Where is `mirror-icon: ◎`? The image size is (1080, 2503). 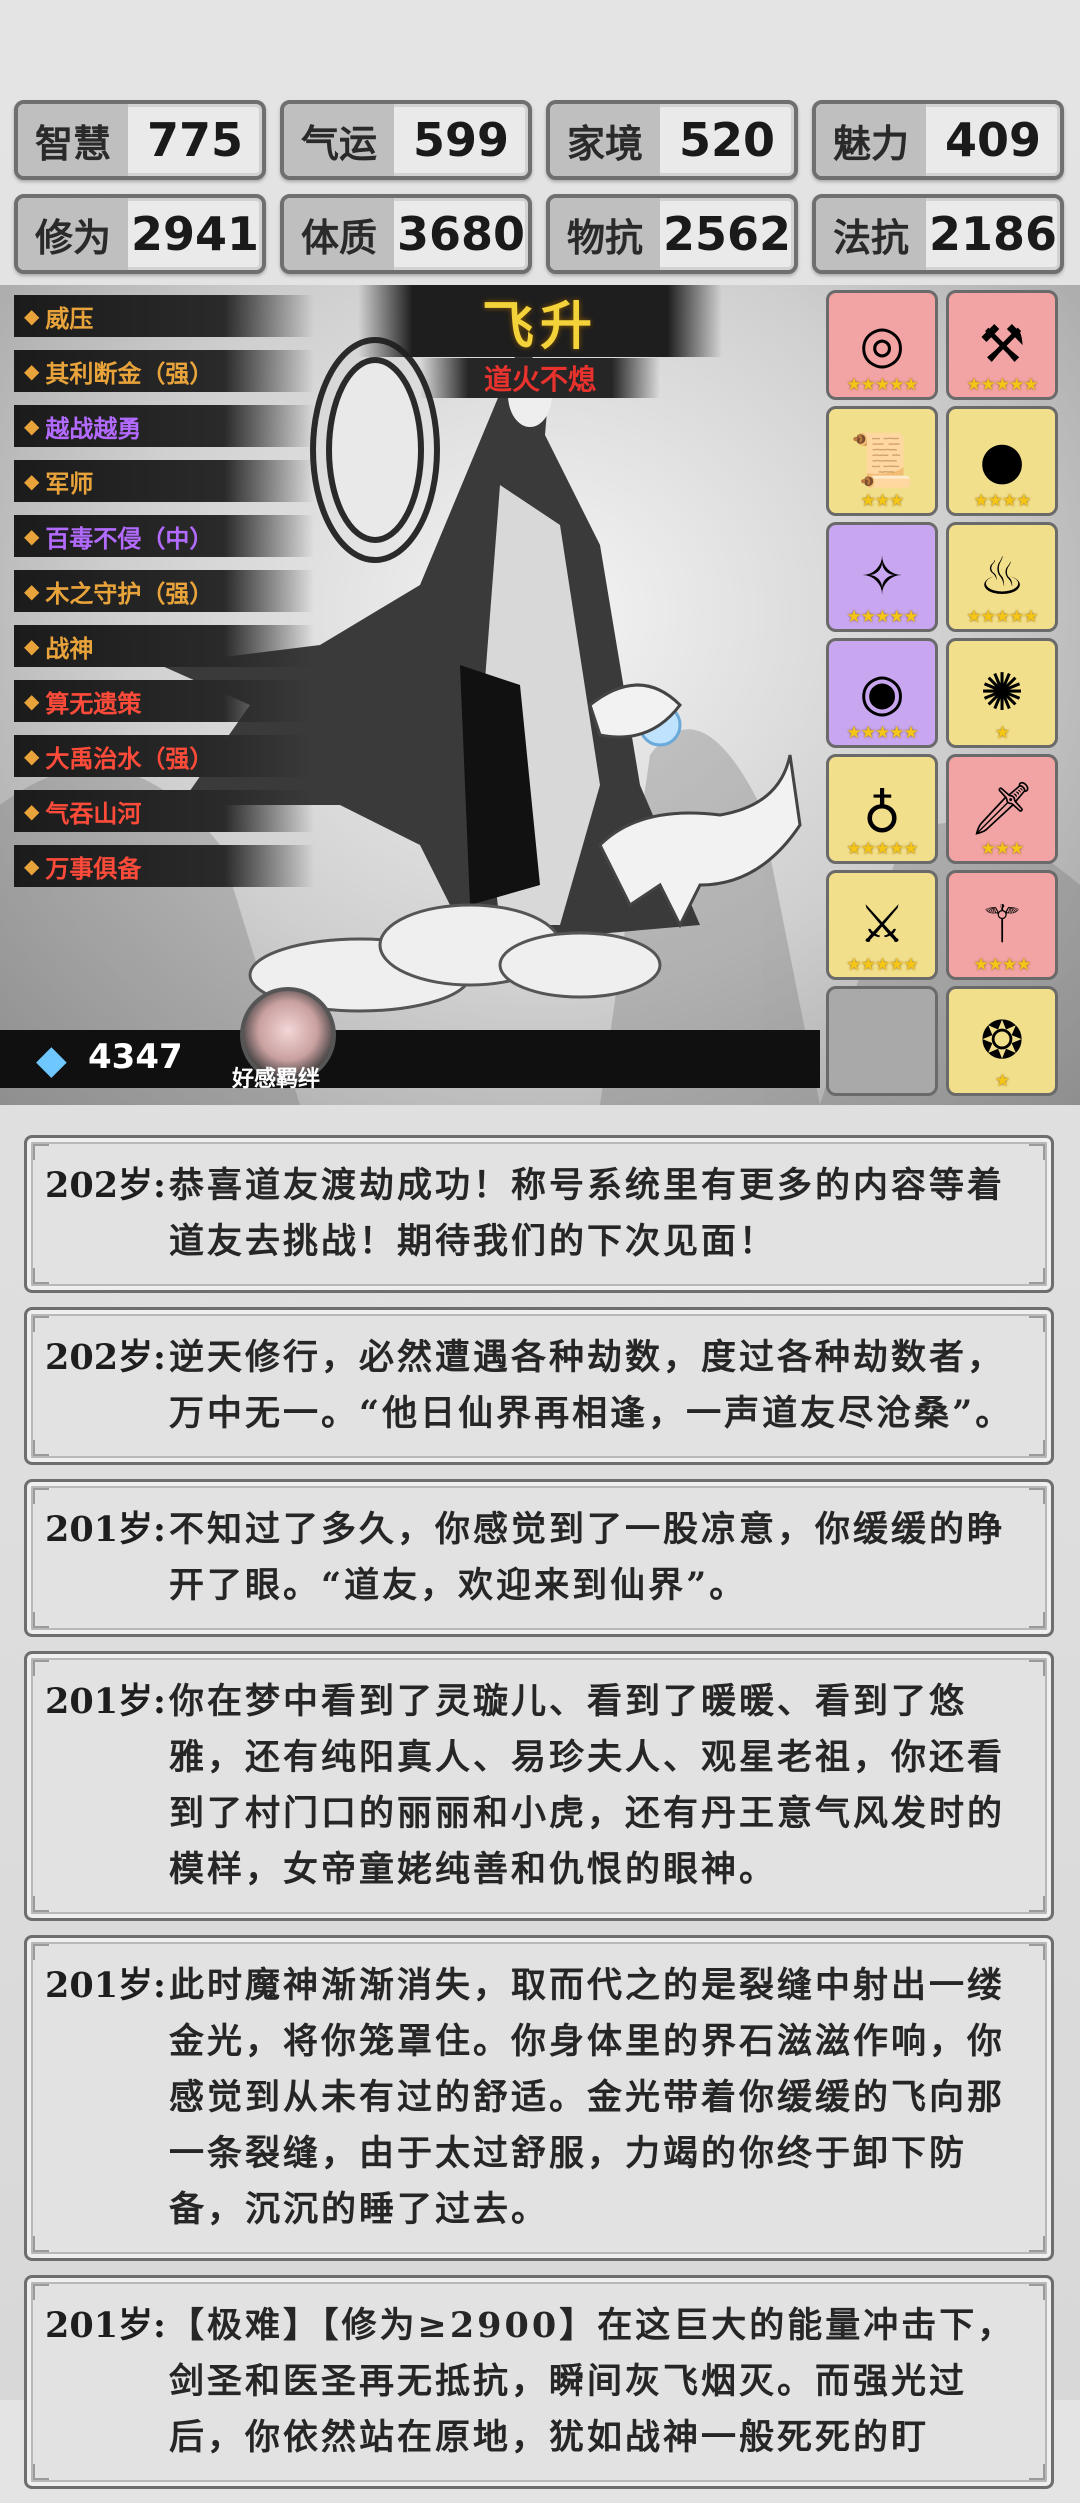 mirror-icon: ◎ is located at coordinates (882, 345).